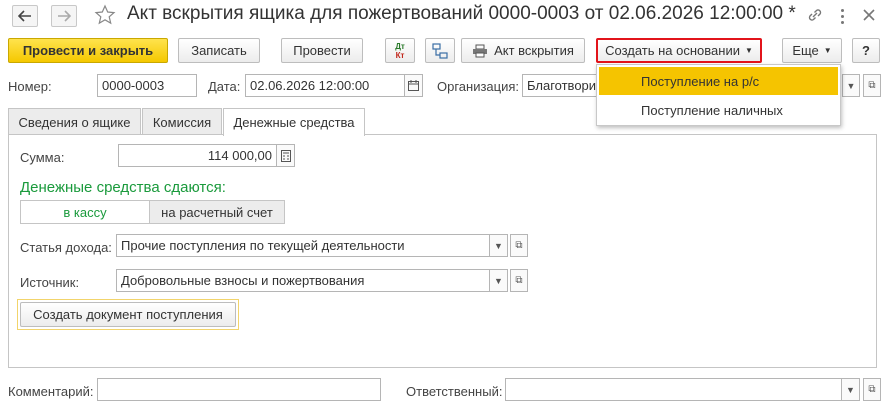 Image resolution: width=894 pixels, height=412 pixels. Describe the element at coordinates (219, 50) in the screenshot. I see `save-button: Записать` at that location.